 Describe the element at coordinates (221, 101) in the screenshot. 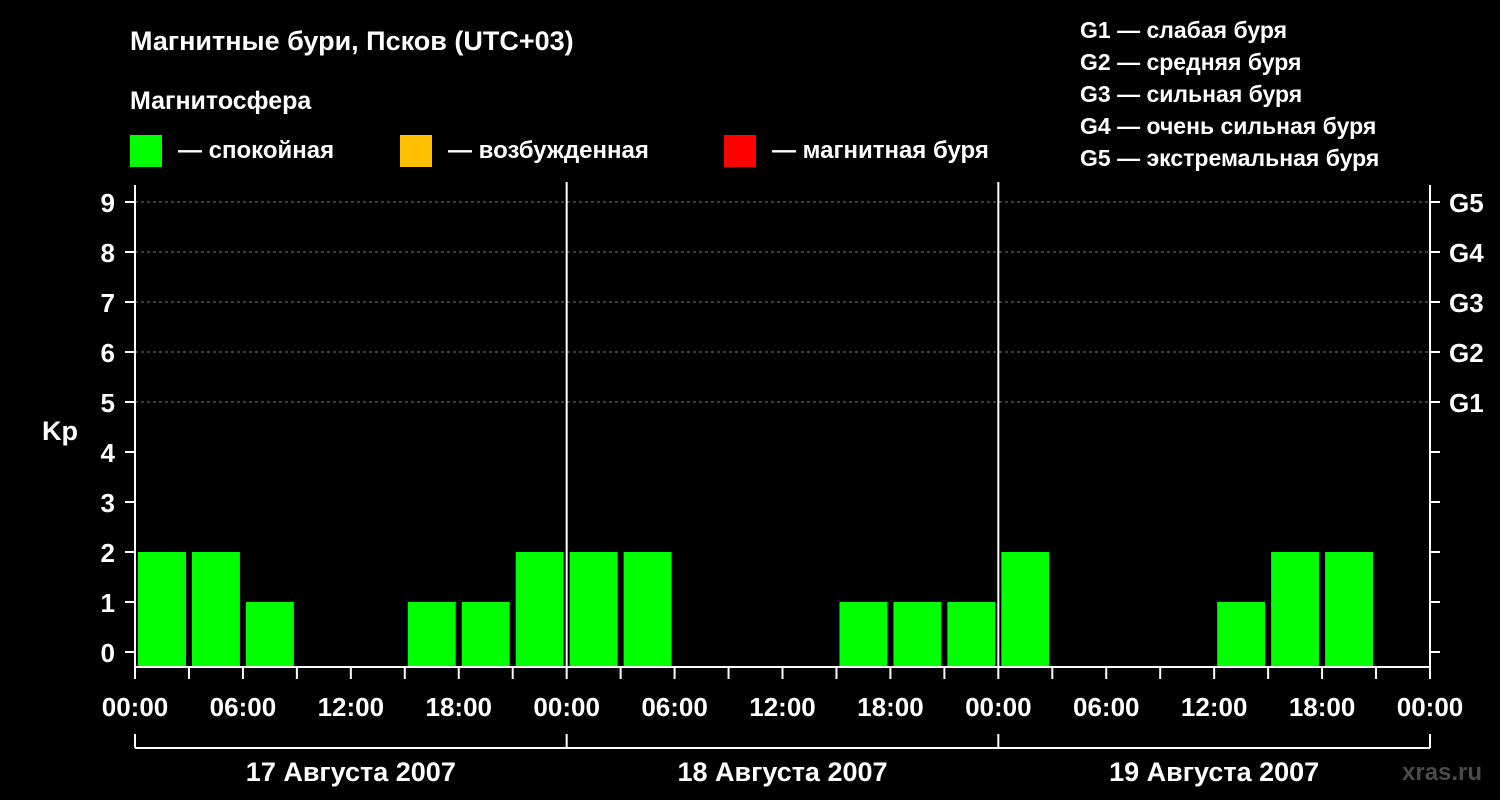

I see `legend-title: Магнитосфера` at that location.